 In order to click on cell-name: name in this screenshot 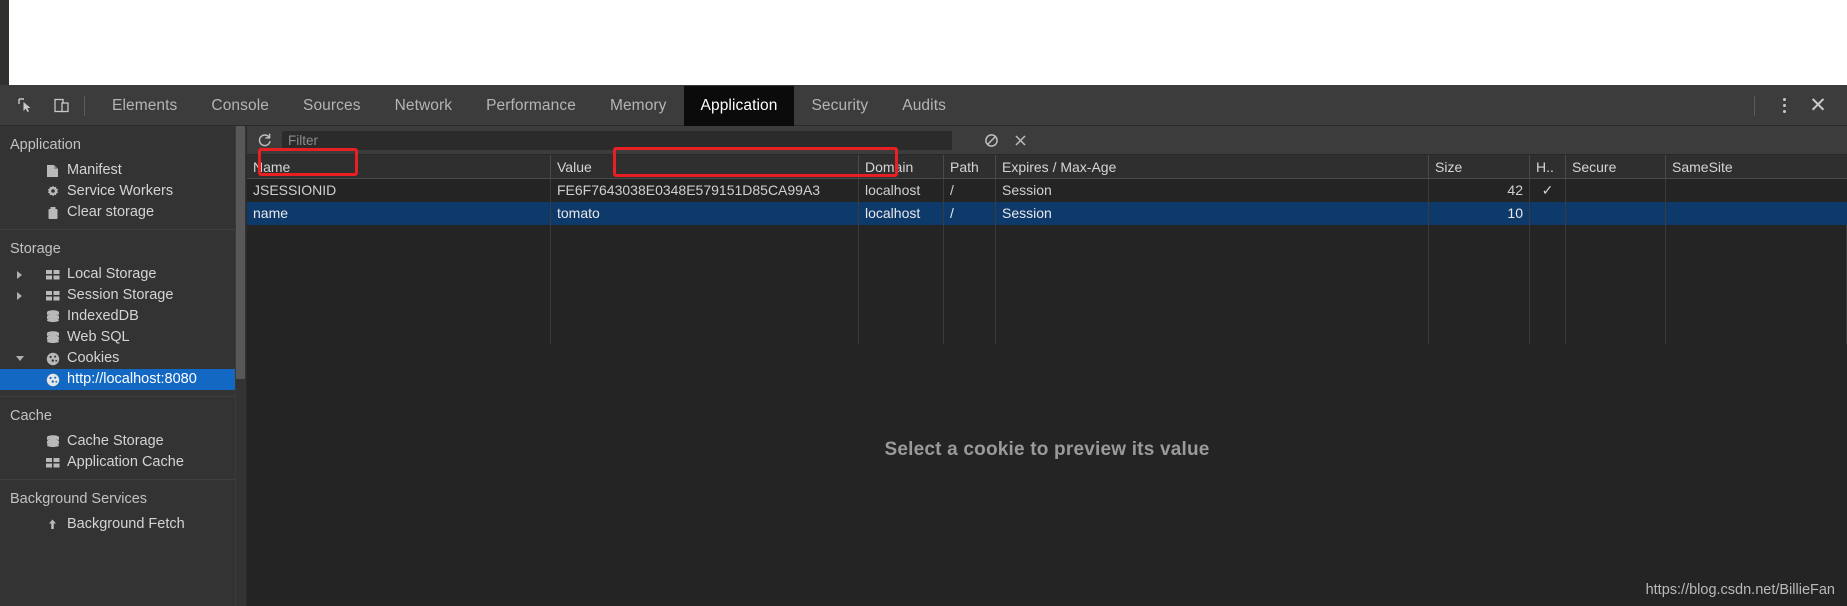, I will do `click(399, 213)`.